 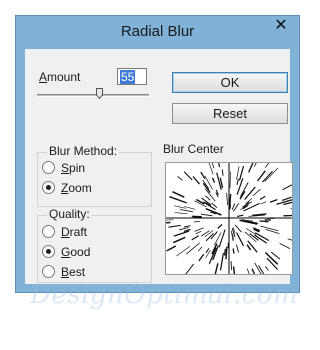 I want to click on radio-draft, so click(x=48, y=231).